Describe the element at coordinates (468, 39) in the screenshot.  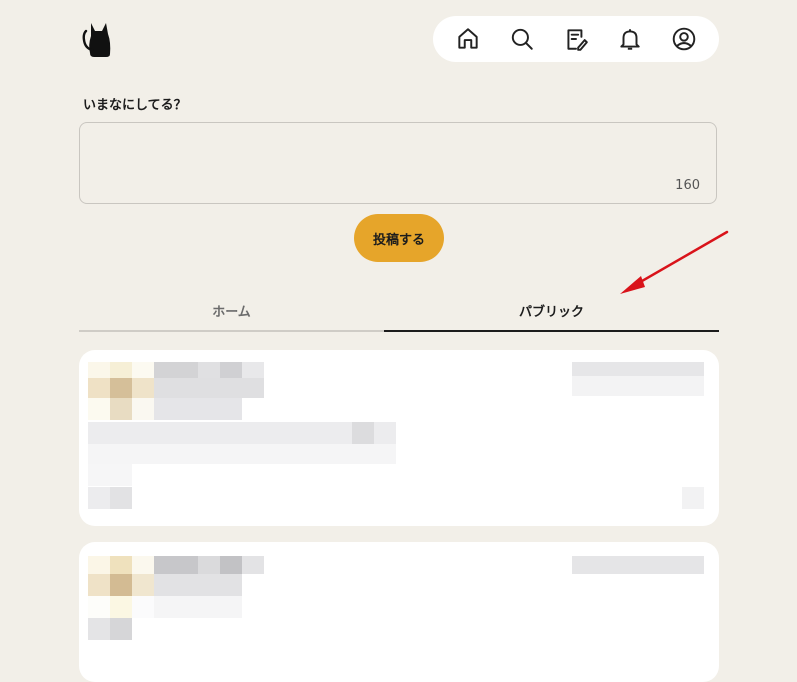
I see `home-icon` at that location.